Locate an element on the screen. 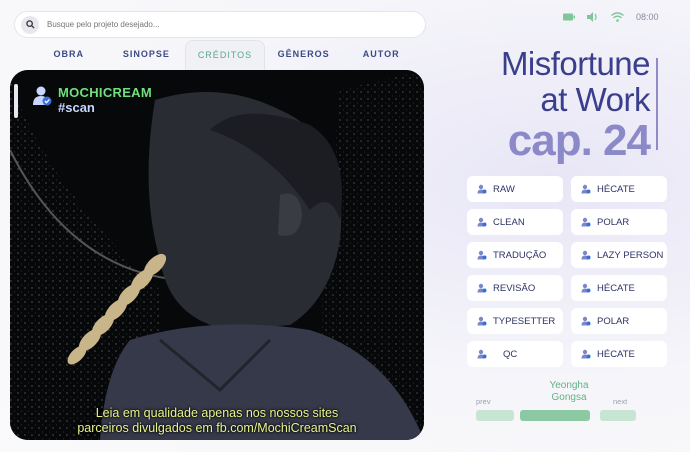 This screenshot has height=452, width=690. user-check-icon is located at coordinates (42, 98).